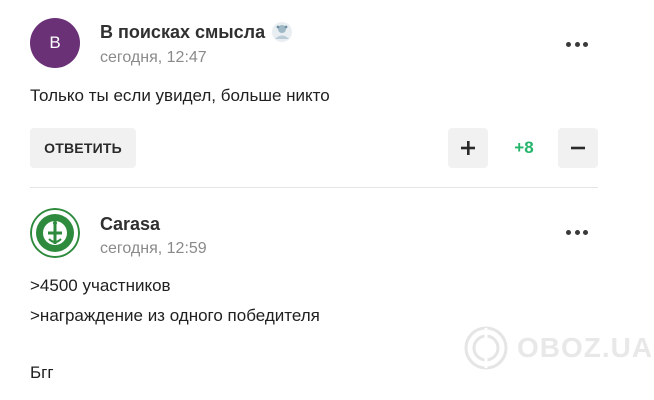 The height and width of the screenshot is (400, 654). What do you see at coordinates (314, 187) in the screenshot?
I see `divider` at bounding box center [314, 187].